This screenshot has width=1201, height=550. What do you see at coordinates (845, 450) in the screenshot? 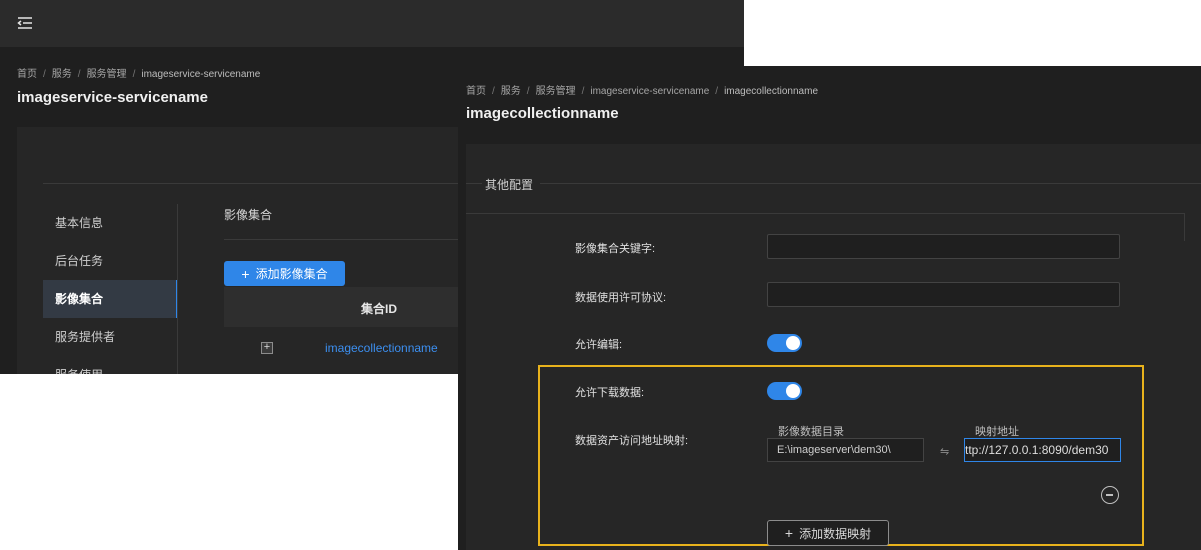
I see `image-dir-input: E:\imageserver\dem30\` at bounding box center [845, 450].